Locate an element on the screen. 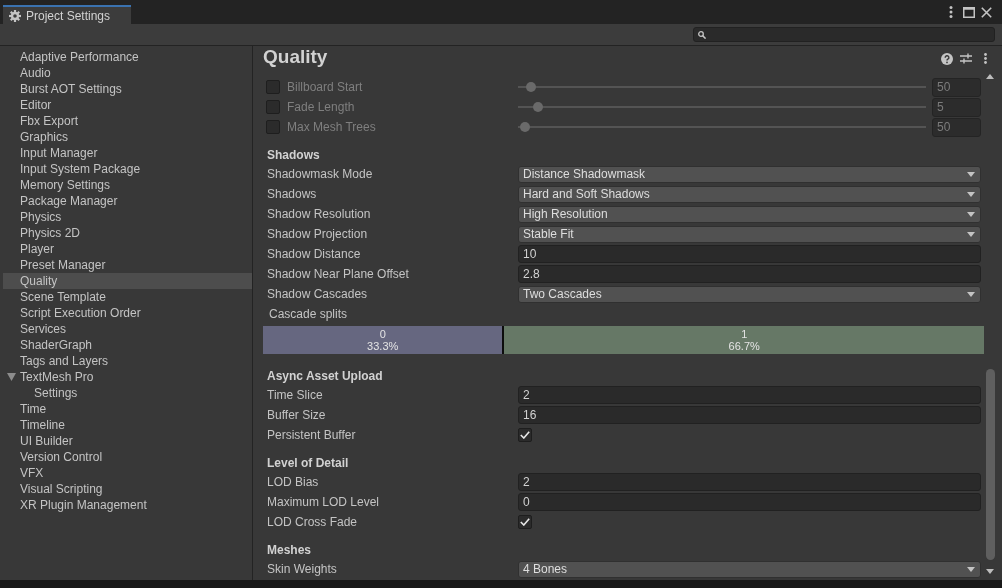 This screenshot has width=1002, height=588. setting-label: Persistent Buffer is located at coordinates (311, 435).